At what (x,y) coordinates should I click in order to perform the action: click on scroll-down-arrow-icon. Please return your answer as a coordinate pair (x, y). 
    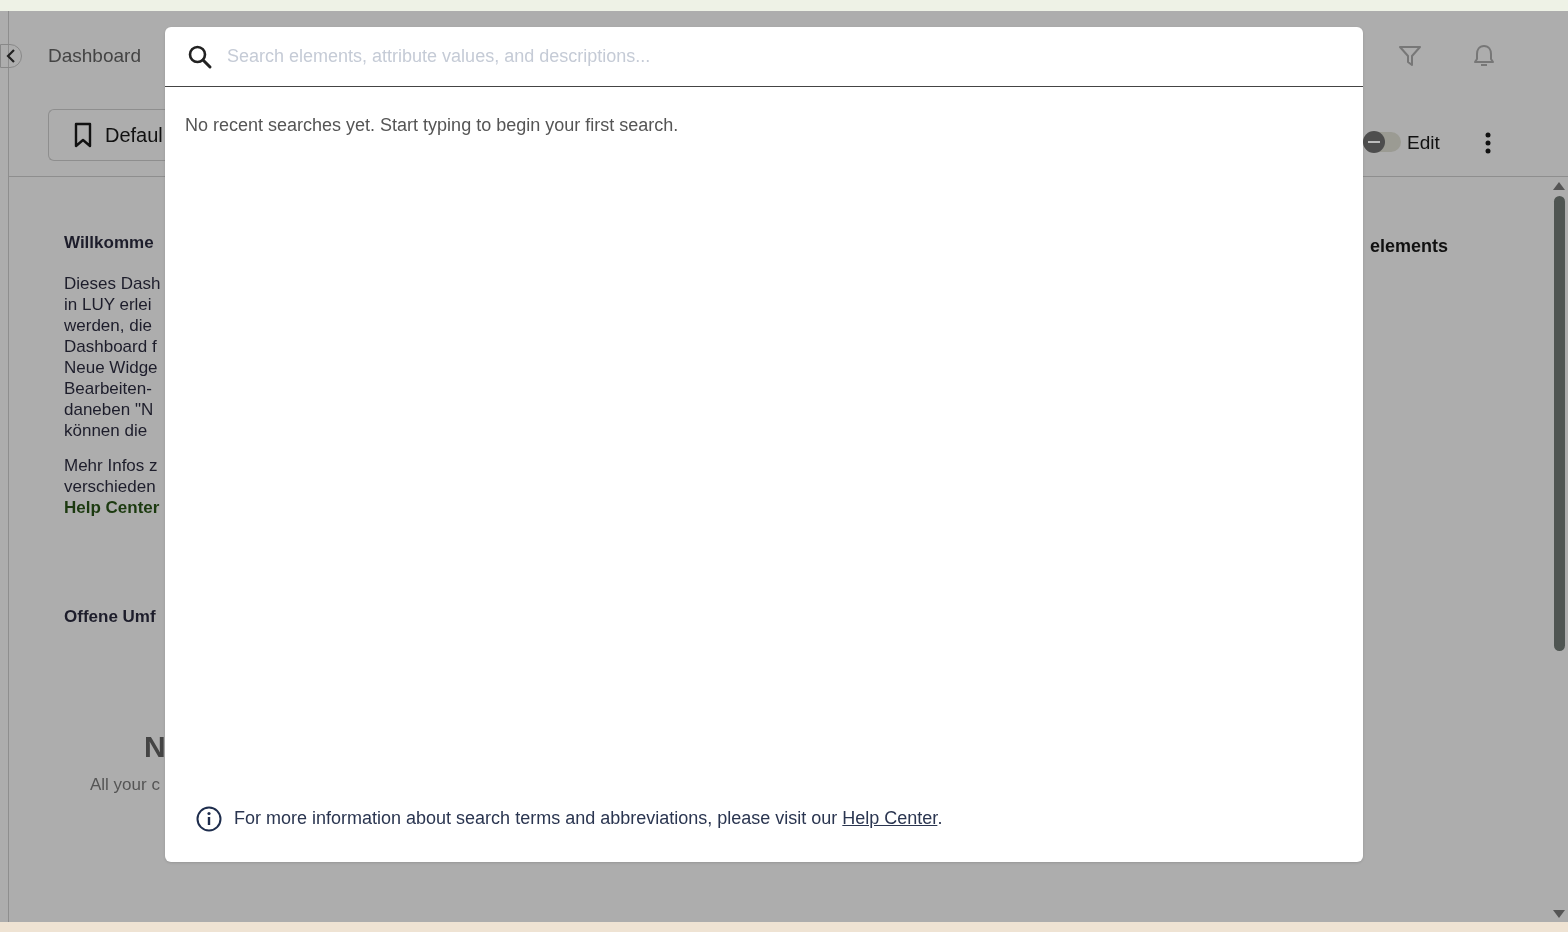
    Looking at the image, I should click on (1559, 914).